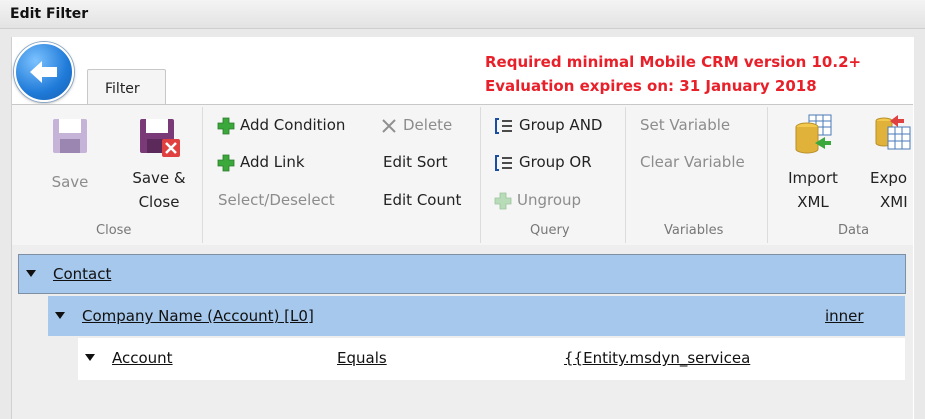 Image resolution: width=925 pixels, height=419 pixels. What do you see at coordinates (159, 202) in the screenshot?
I see `save-close-label-2: Close` at bounding box center [159, 202].